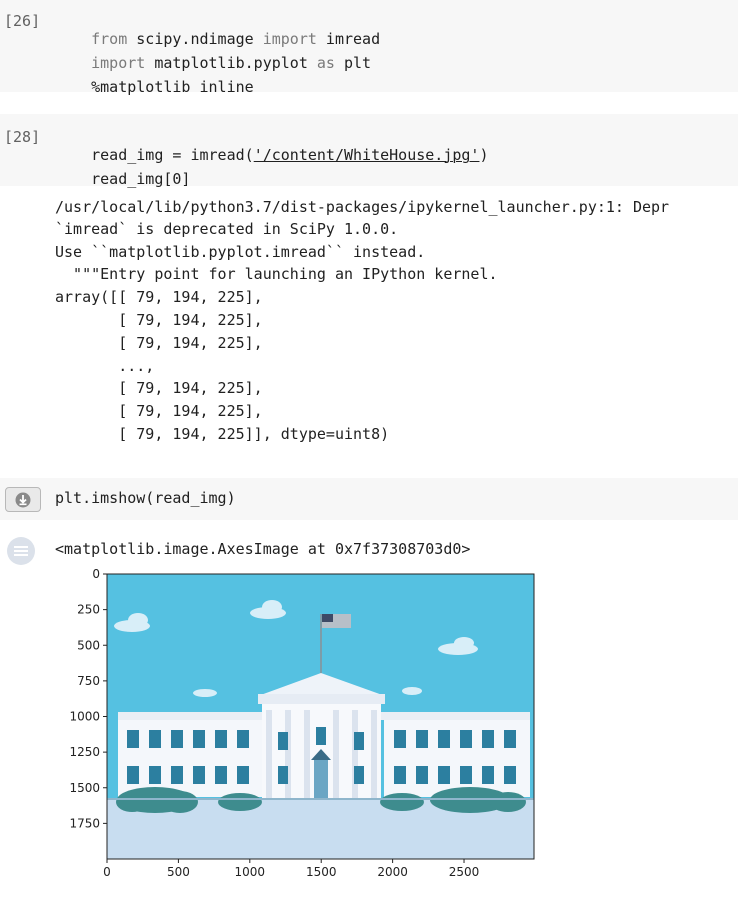 Image resolution: width=738 pixels, height=905 pixels. I want to click on output-line: [ 79, 194, 225]], dtype=uint8), so click(222, 434).